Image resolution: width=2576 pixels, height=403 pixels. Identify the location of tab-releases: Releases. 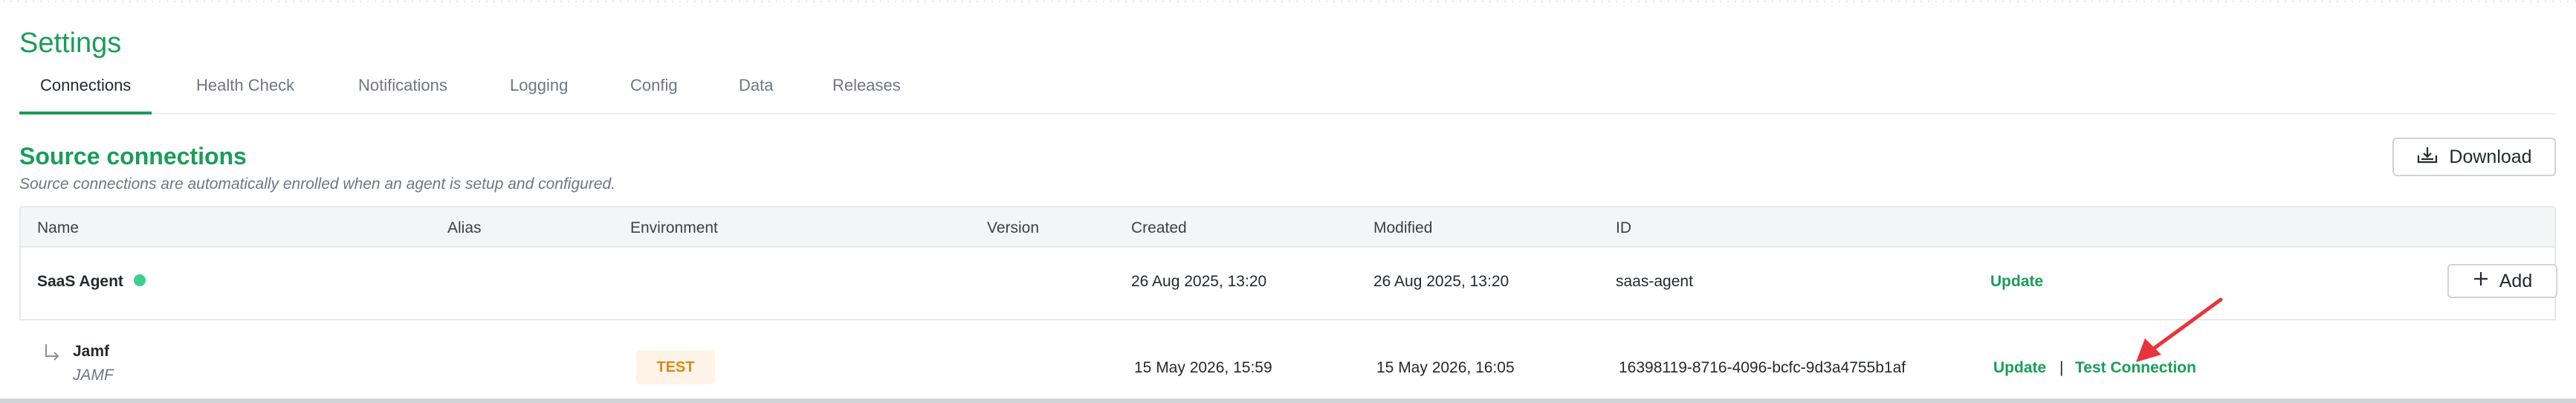
(867, 90).